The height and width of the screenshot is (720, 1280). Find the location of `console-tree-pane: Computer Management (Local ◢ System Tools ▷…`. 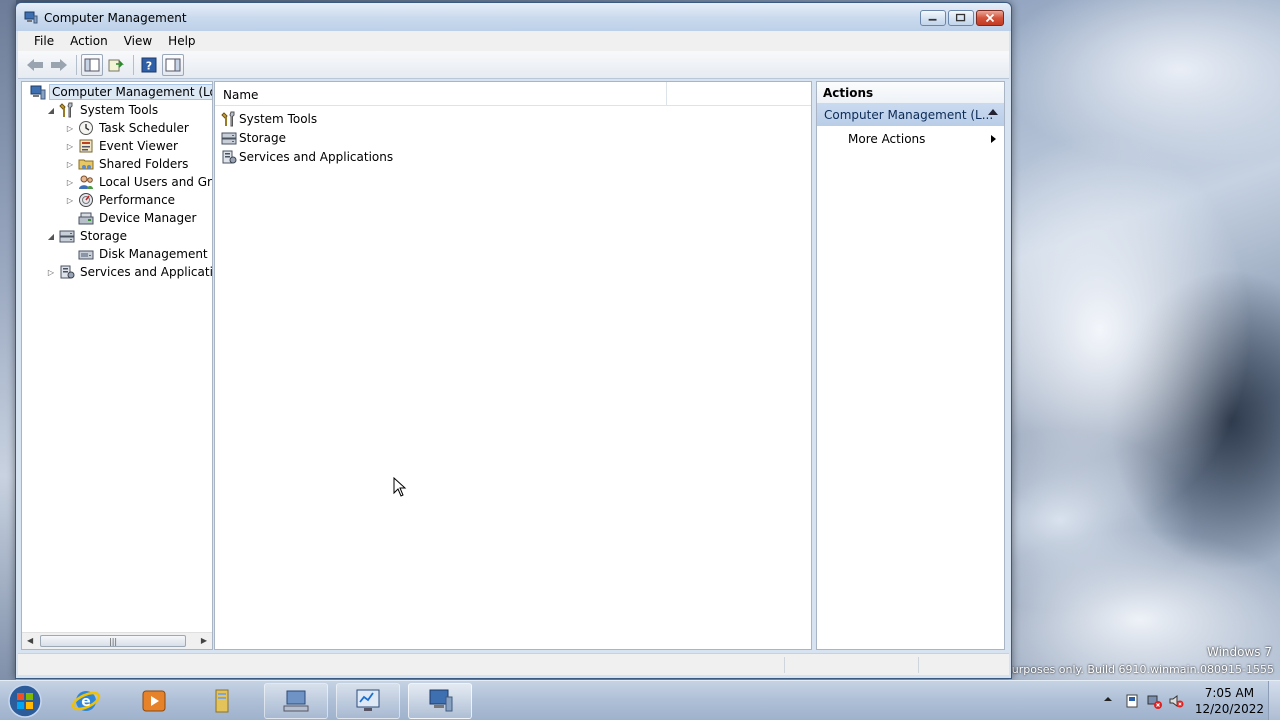

console-tree-pane: Computer Management (Local ◢ System Tools ▷… is located at coordinates (117, 365).